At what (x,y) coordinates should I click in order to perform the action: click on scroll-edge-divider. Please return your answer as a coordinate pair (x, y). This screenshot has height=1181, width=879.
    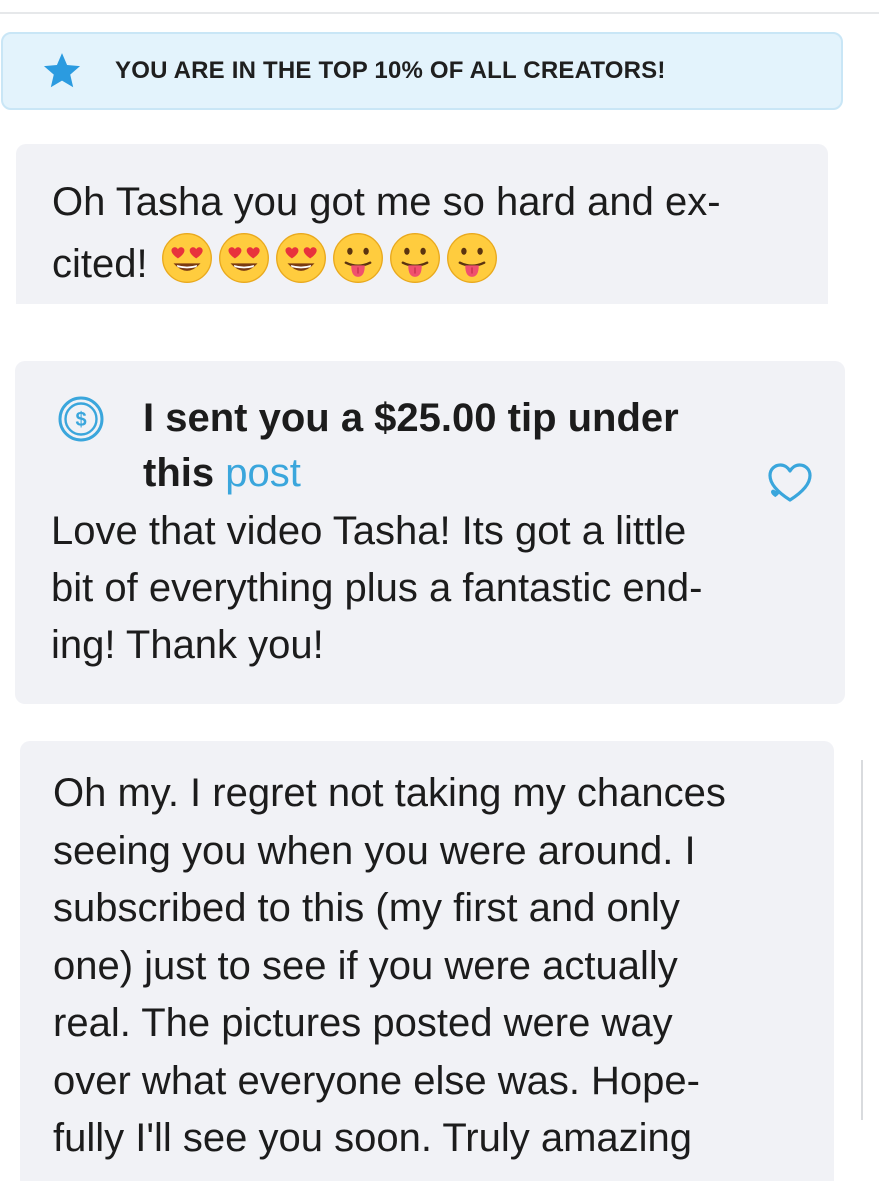
    Looking at the image, I should click on (862, 940).